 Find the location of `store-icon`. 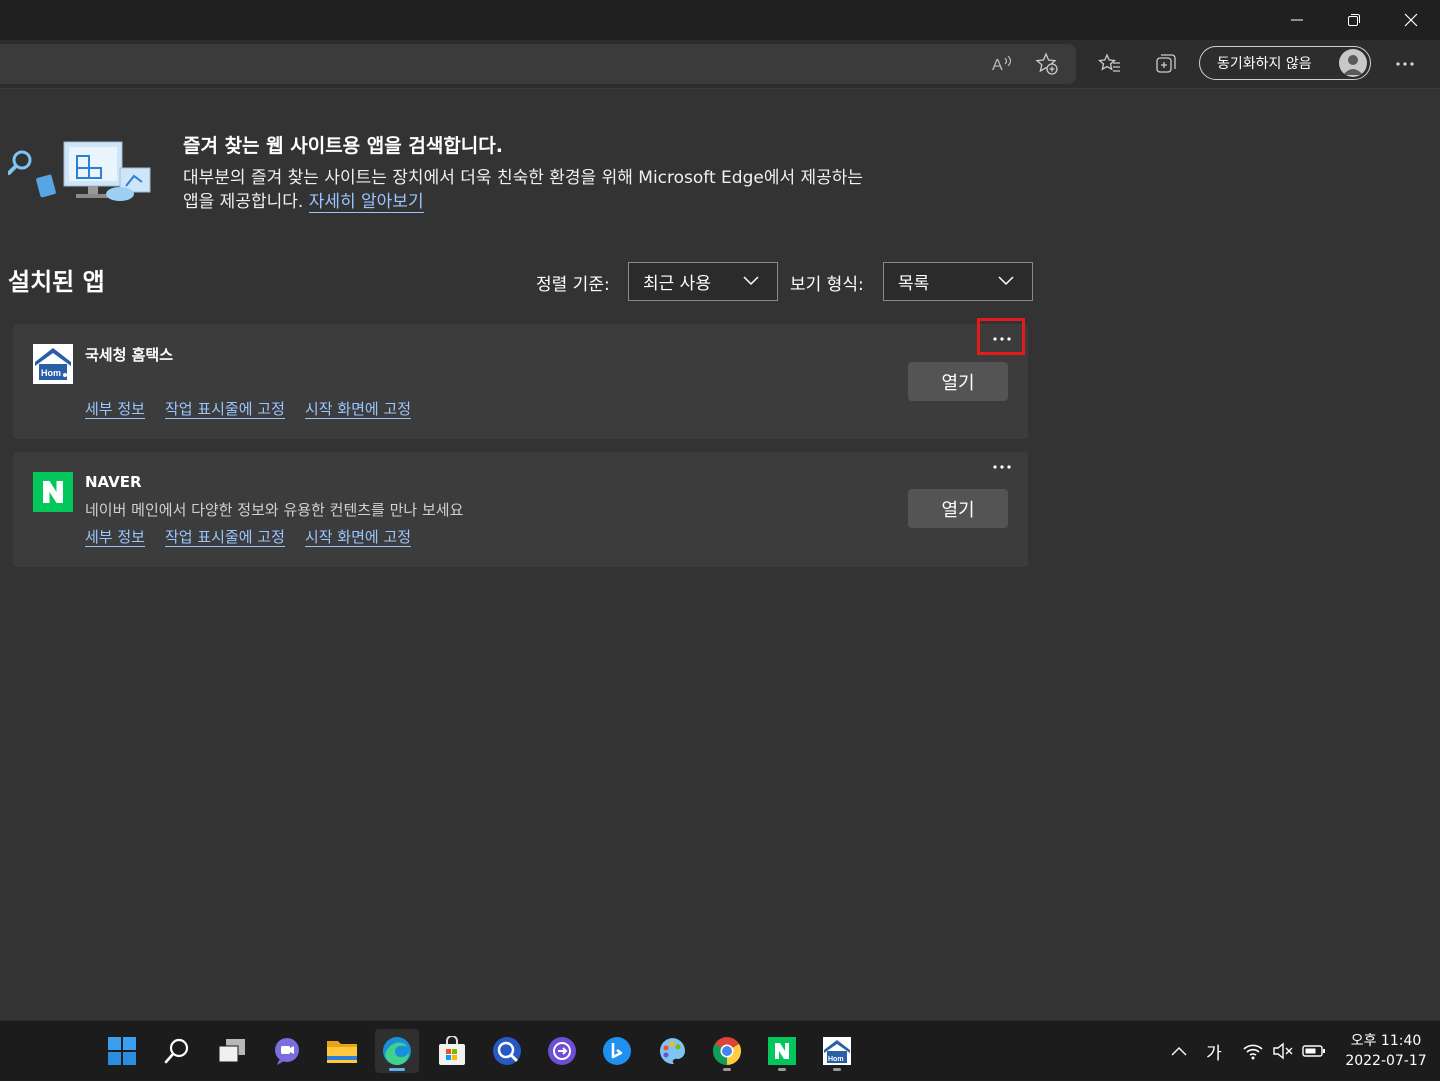

store-icon is located at coordinates (452, 1050).